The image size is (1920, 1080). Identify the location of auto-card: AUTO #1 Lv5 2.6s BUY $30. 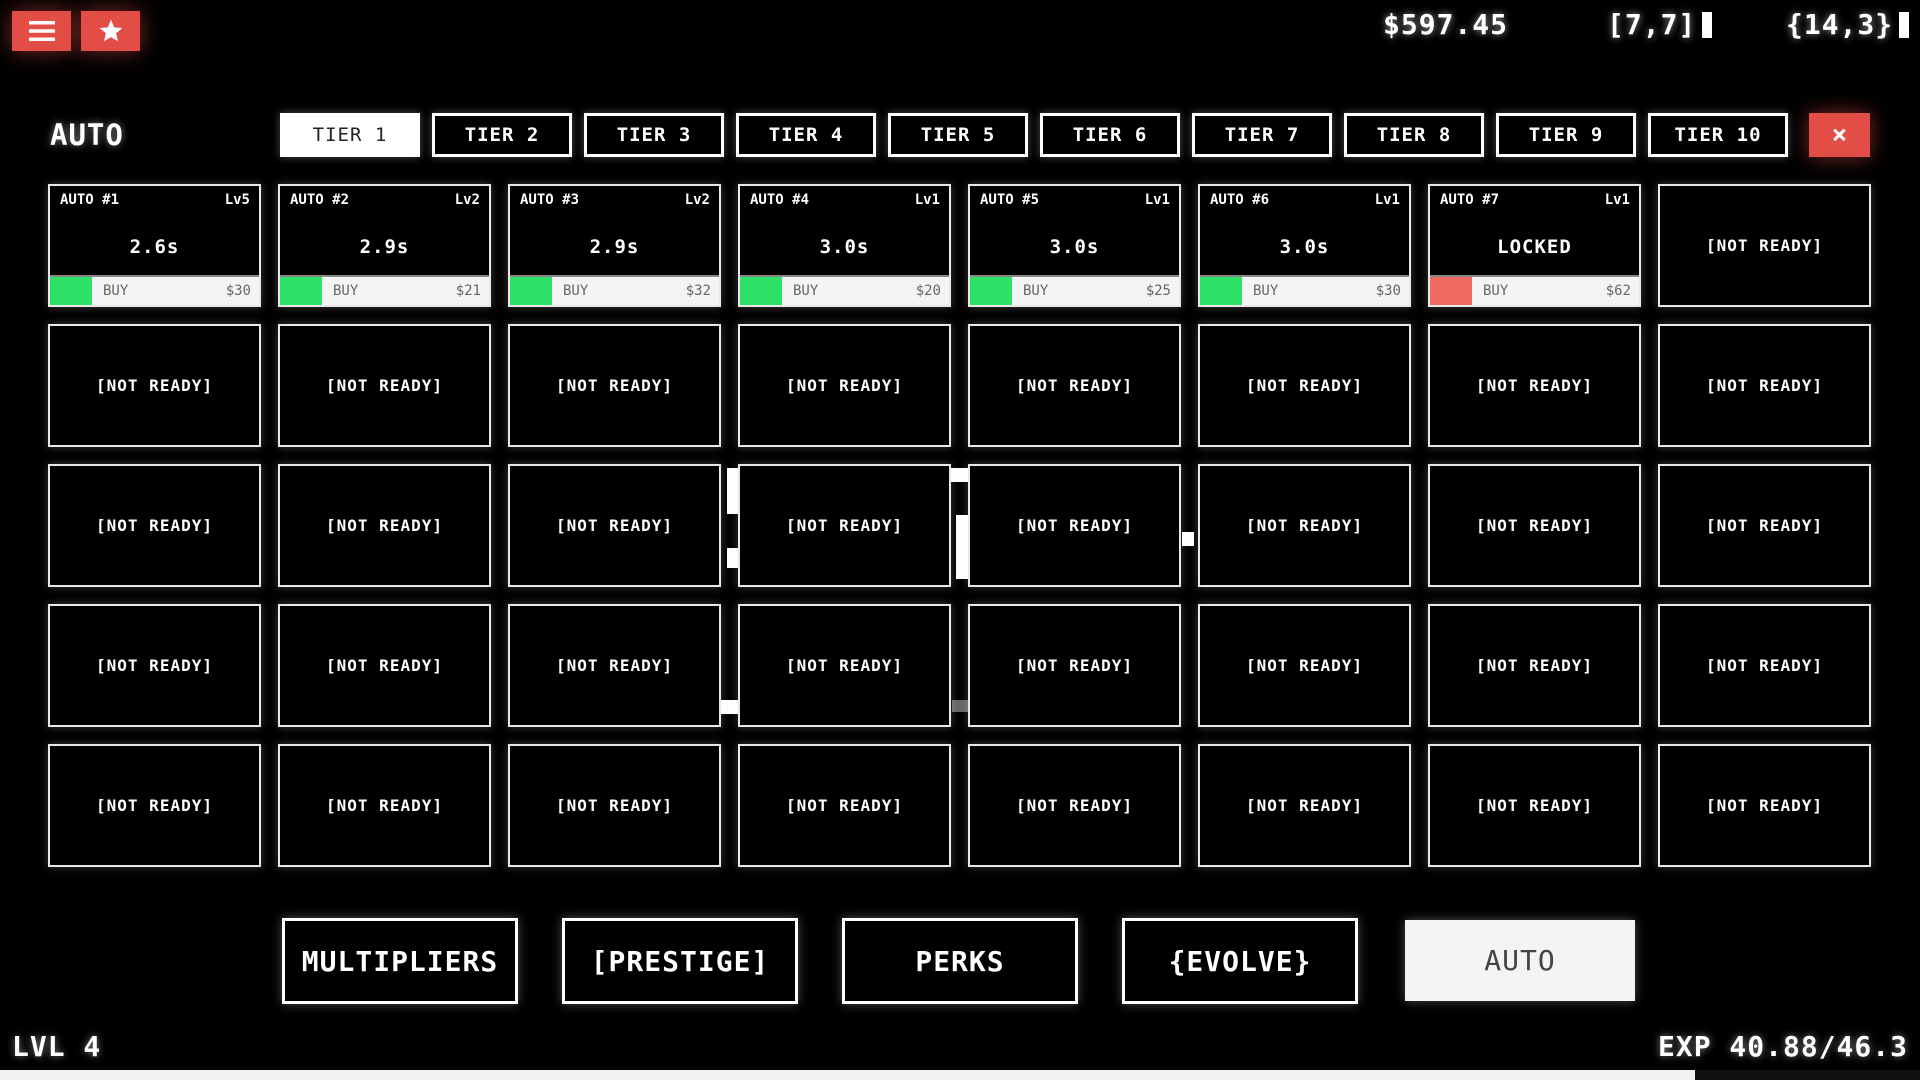
(154, 245).